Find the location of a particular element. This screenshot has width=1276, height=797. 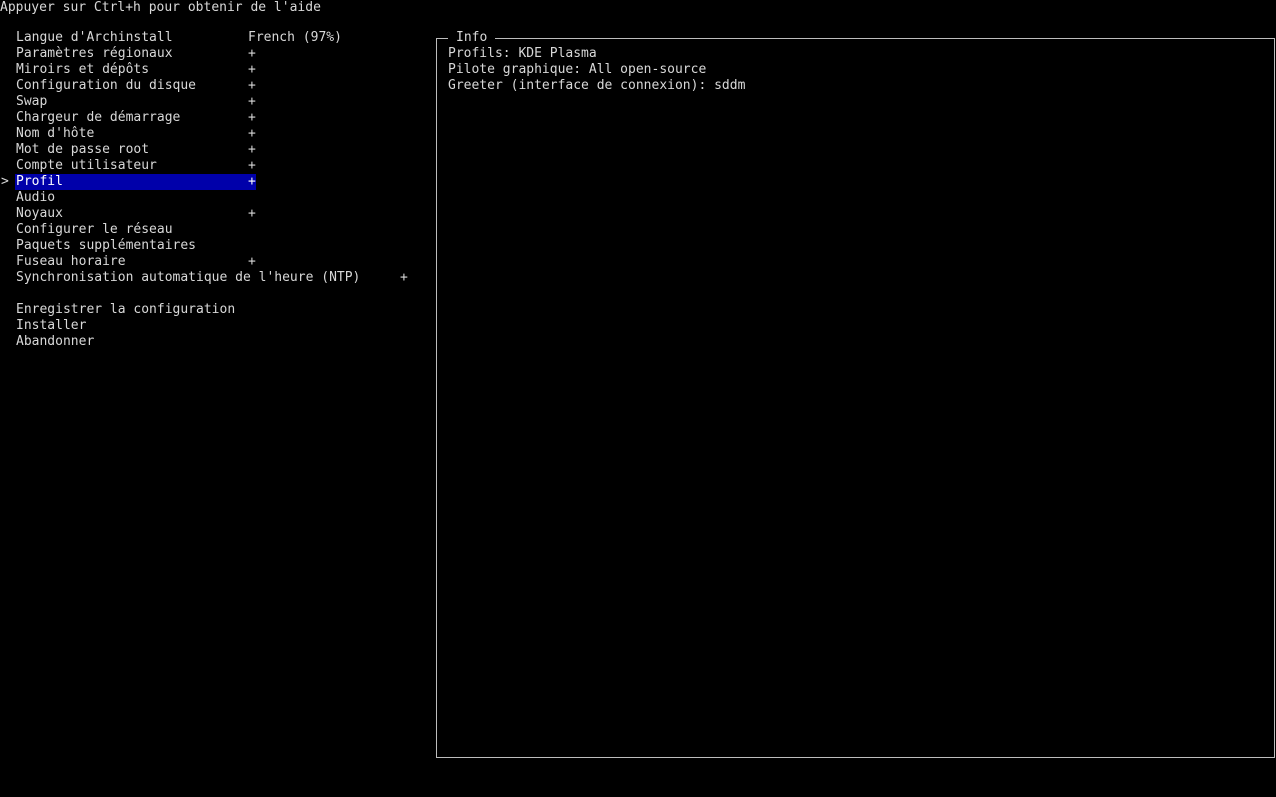

menu-item-label: Noyaux is located at coordinates (39, 213).